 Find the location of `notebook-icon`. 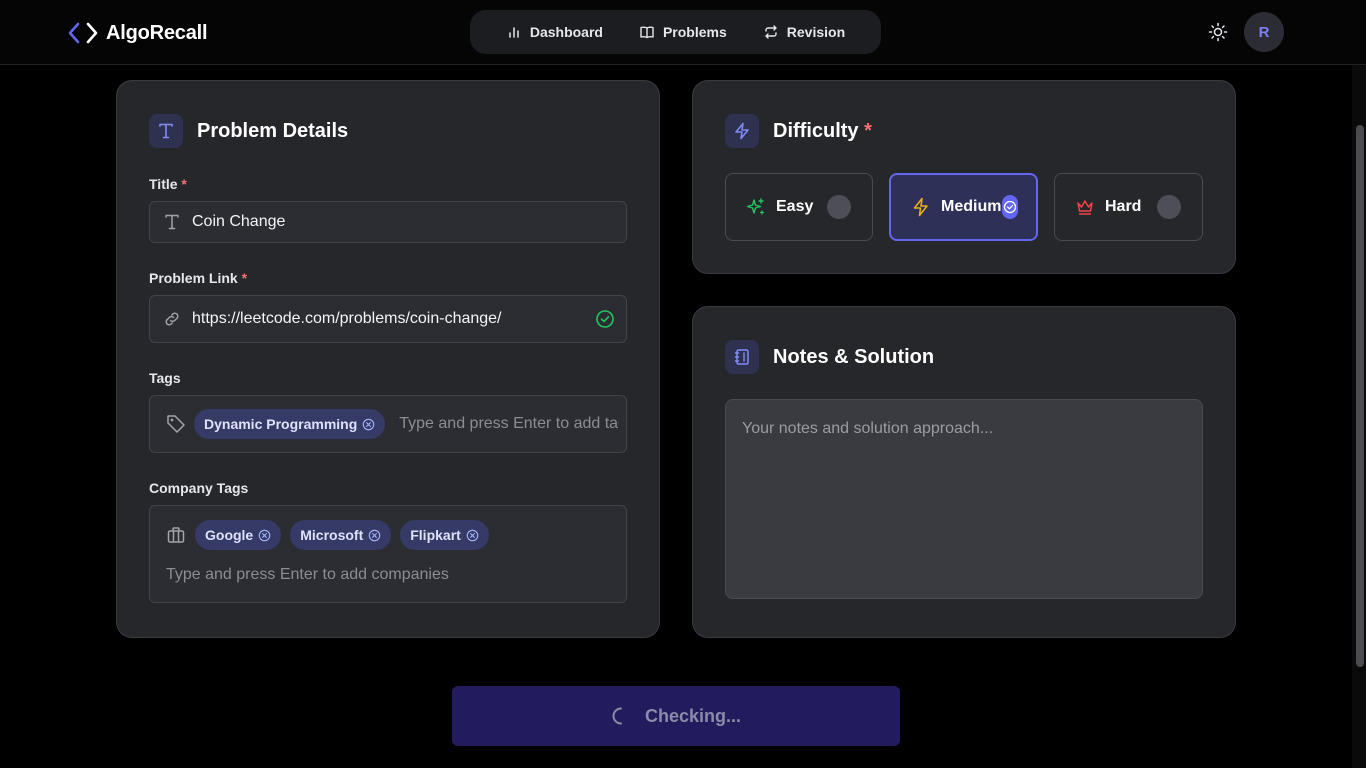

notebook-icon is located at coordinates (742, 357).